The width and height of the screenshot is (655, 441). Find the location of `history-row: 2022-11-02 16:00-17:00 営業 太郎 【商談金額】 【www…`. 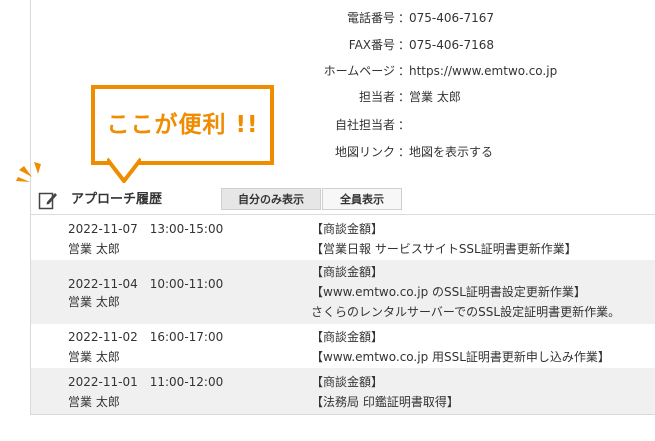

history-row: 2022-11-02 16:00-17:00 営業 太郎 【商談金額】 【www… is located at coordinates (343, 346).